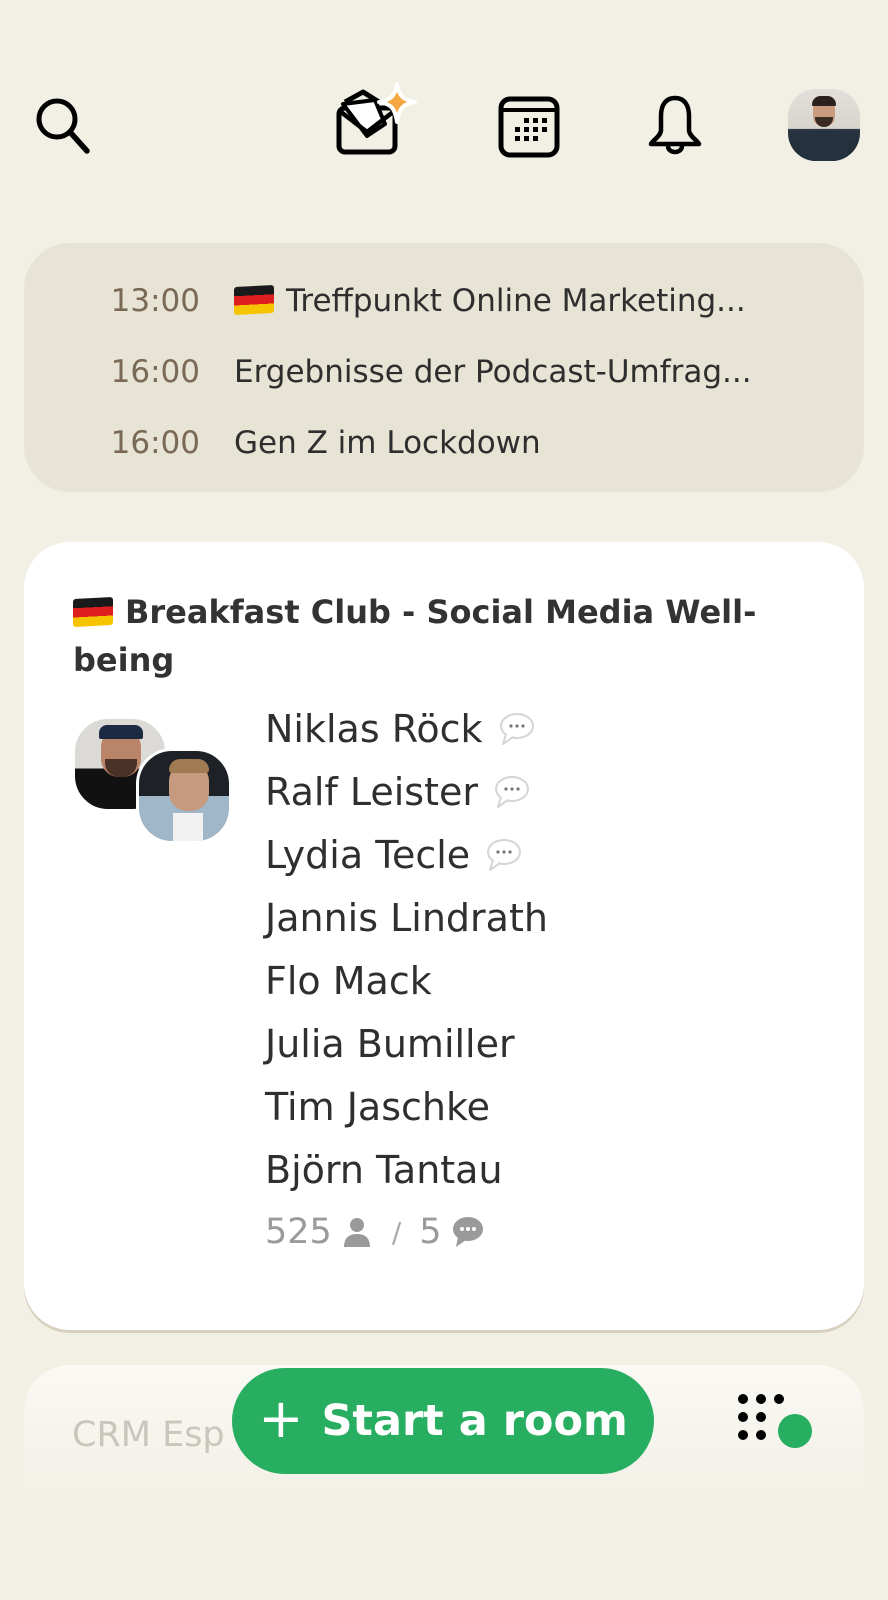 This screenshot has height=1600, width=888. Describe the element at coordinates (298, 1232) in the screenshot. I see `listener-count: 525` at that location.